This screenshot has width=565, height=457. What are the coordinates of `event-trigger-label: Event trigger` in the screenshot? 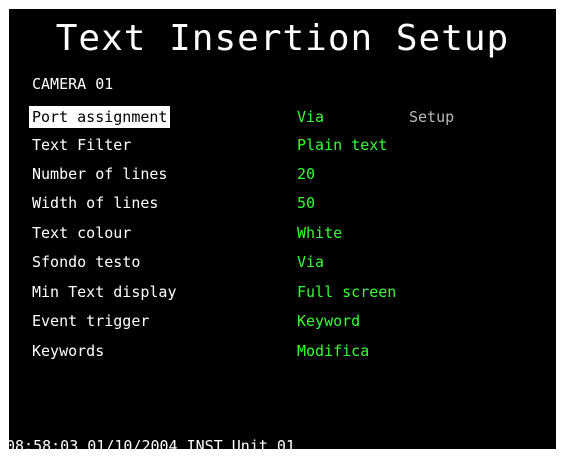 It's located at (91, 321).